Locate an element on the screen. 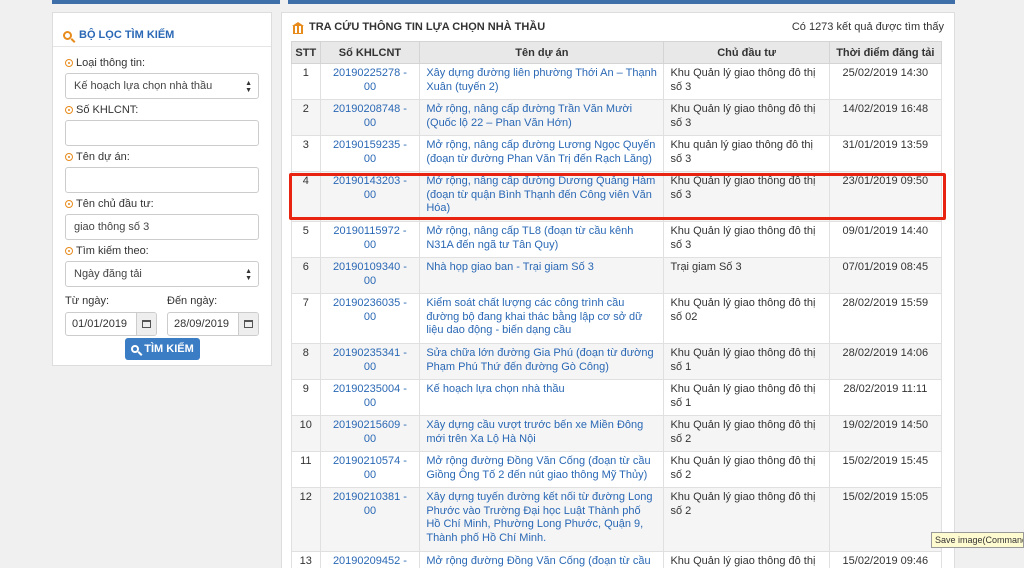 This screenshot has height=568, width=1024. row-code-link: 20190236035 - 00 is located at coordinates (370, 318).